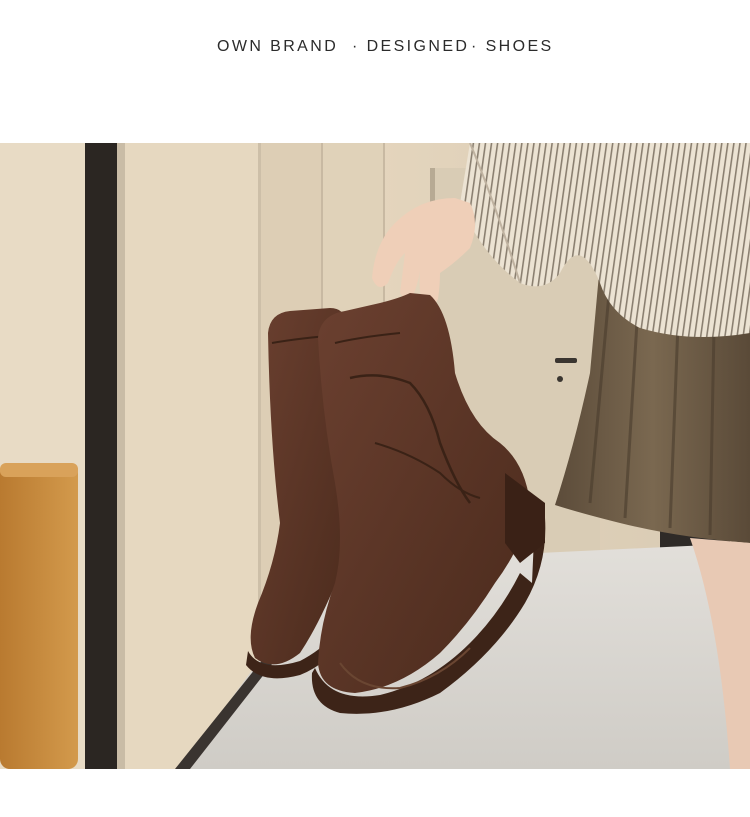  I want to click on tagline-own-brand: OWN BRAND, so click(278, 46).